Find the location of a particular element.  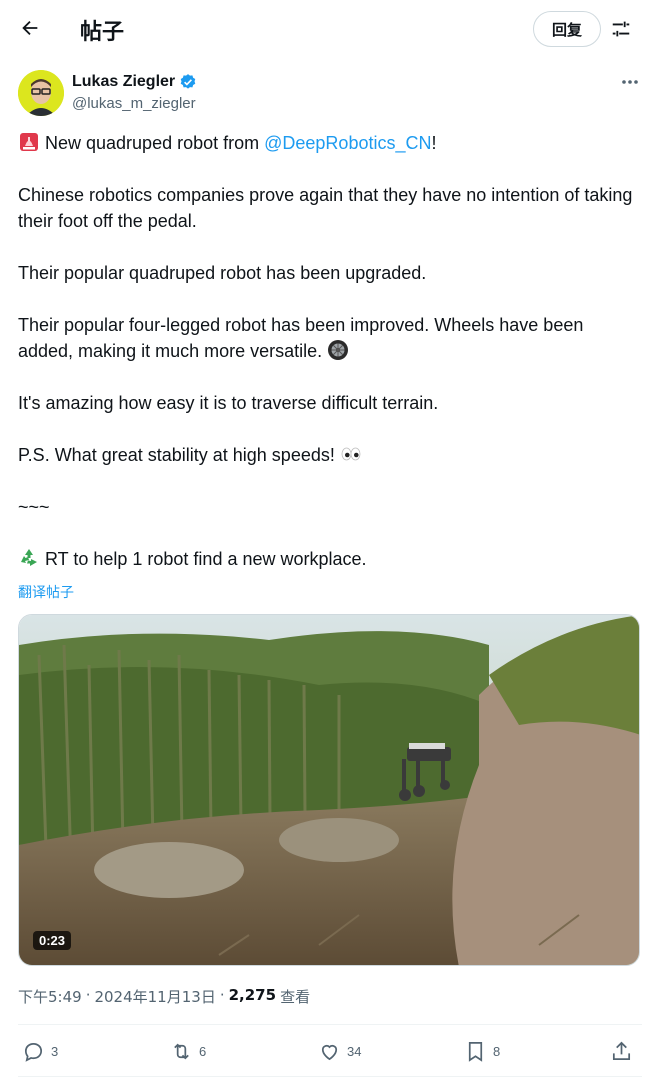

share-action is located at coordinates (621, 1051).